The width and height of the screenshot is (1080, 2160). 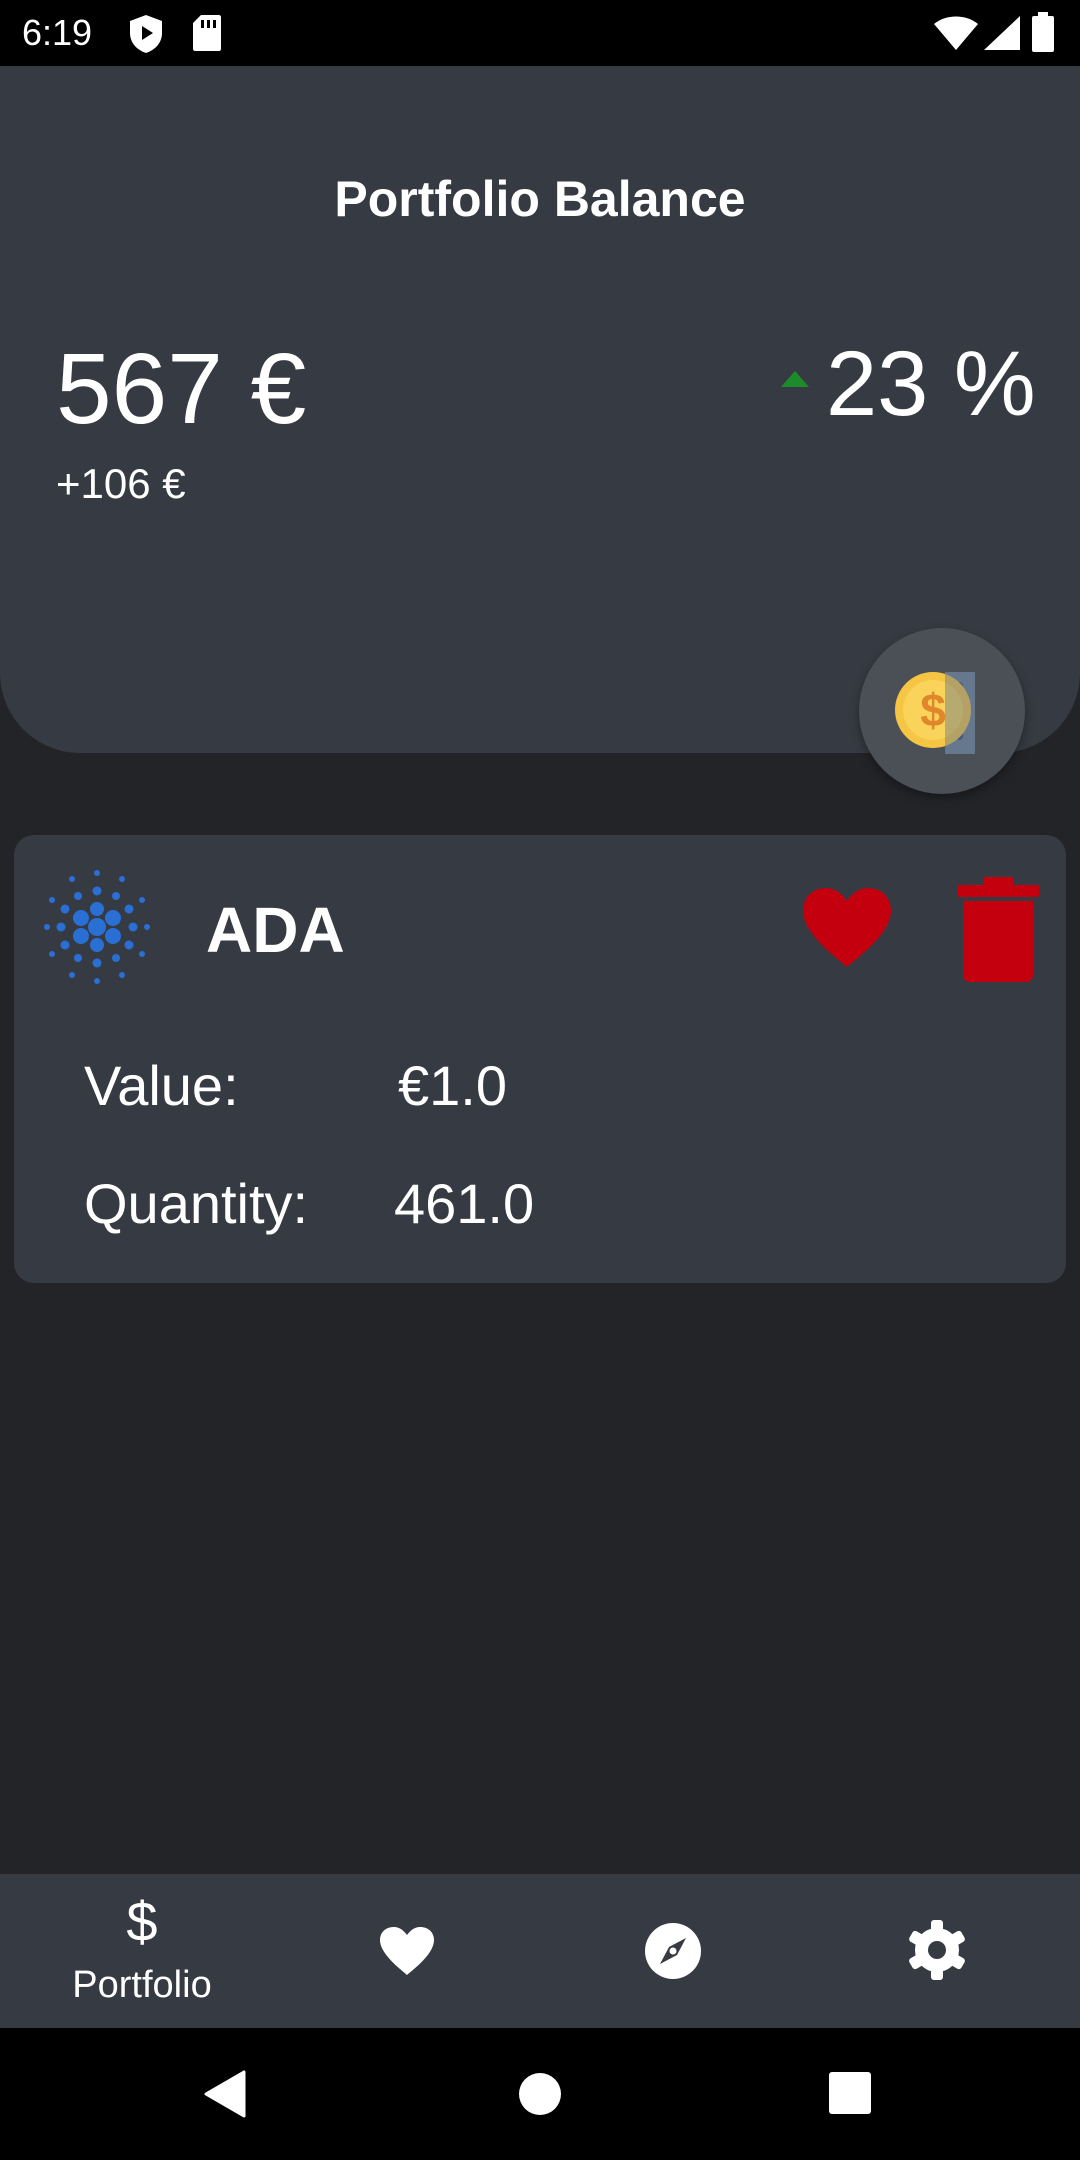 What do you see at coordinates (97, 929) in the screenshot?
I see `cardano-logo-icon` at bounding box center [97, 929].